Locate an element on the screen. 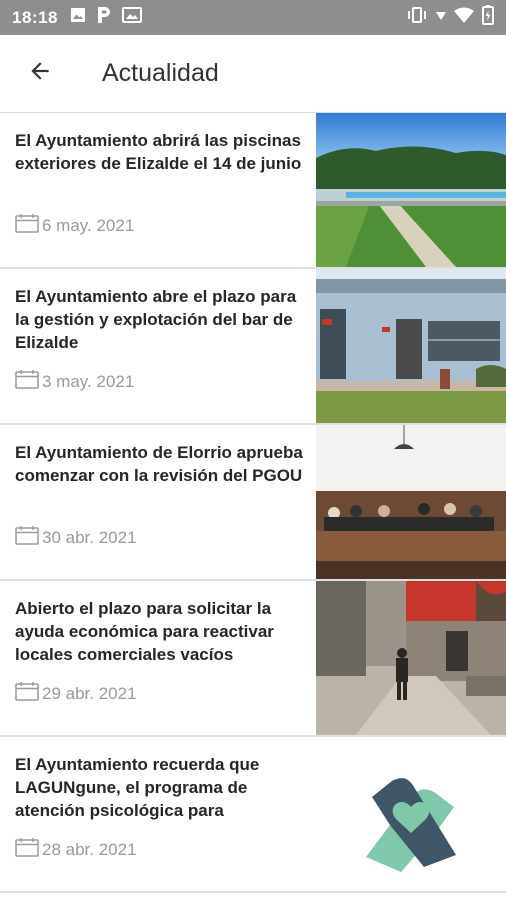 The width and height of the screenshot is (506, 900). meeting-photo is located at coordinates (411, 502).